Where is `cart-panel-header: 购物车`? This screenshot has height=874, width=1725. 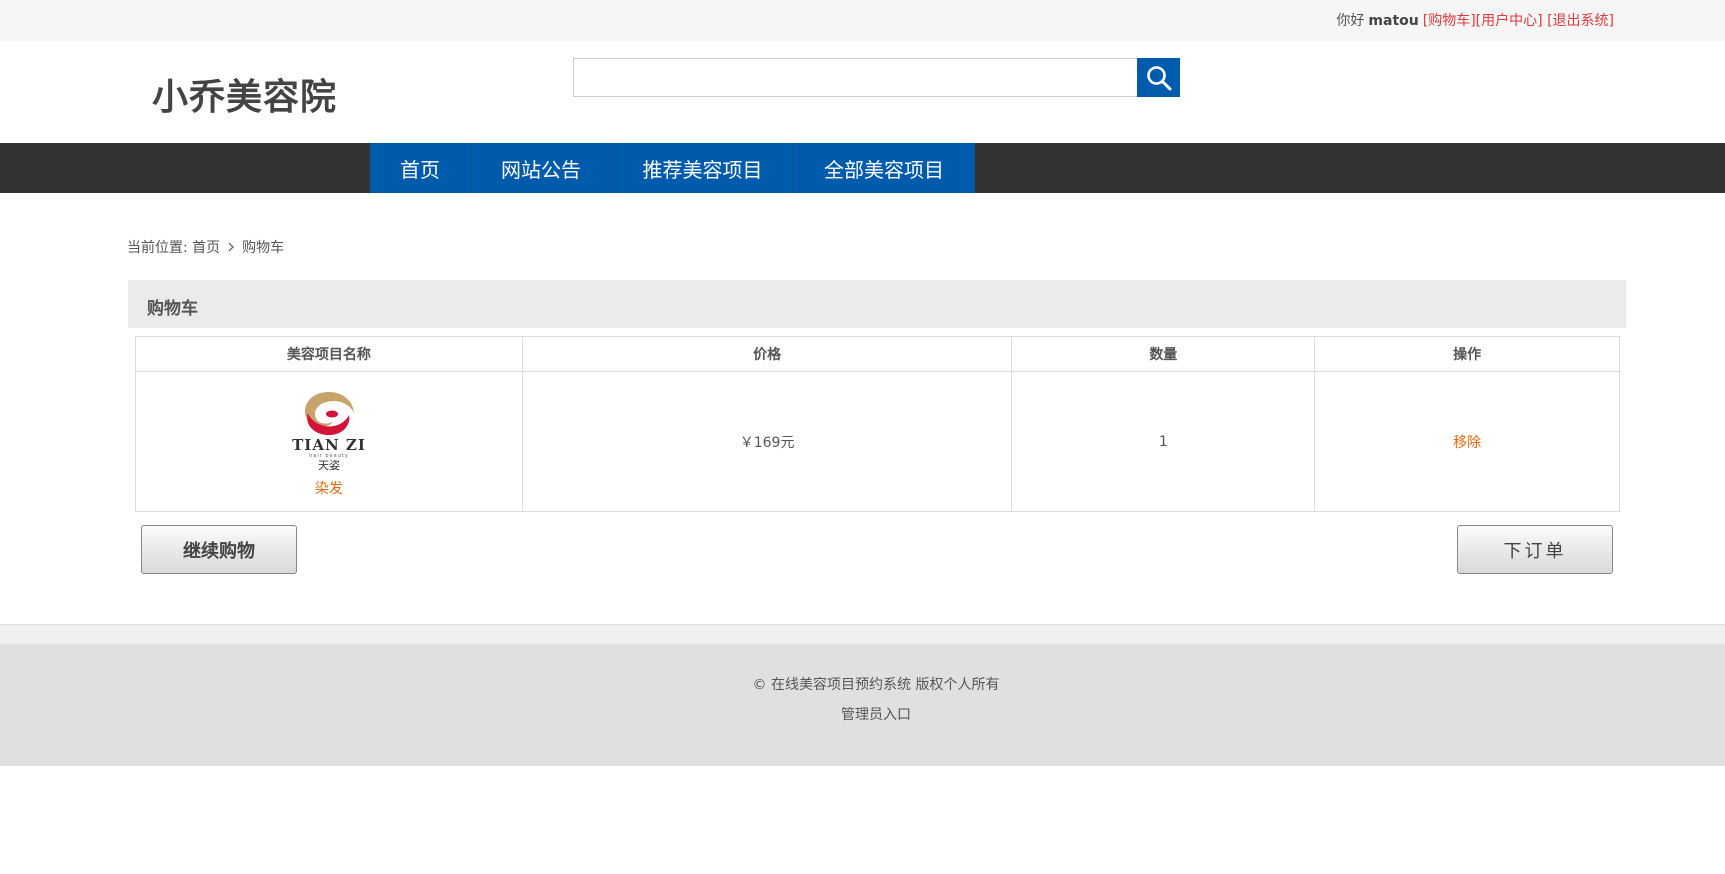
cart-panel-header: 购物车 is located at coordinates (877, 304).